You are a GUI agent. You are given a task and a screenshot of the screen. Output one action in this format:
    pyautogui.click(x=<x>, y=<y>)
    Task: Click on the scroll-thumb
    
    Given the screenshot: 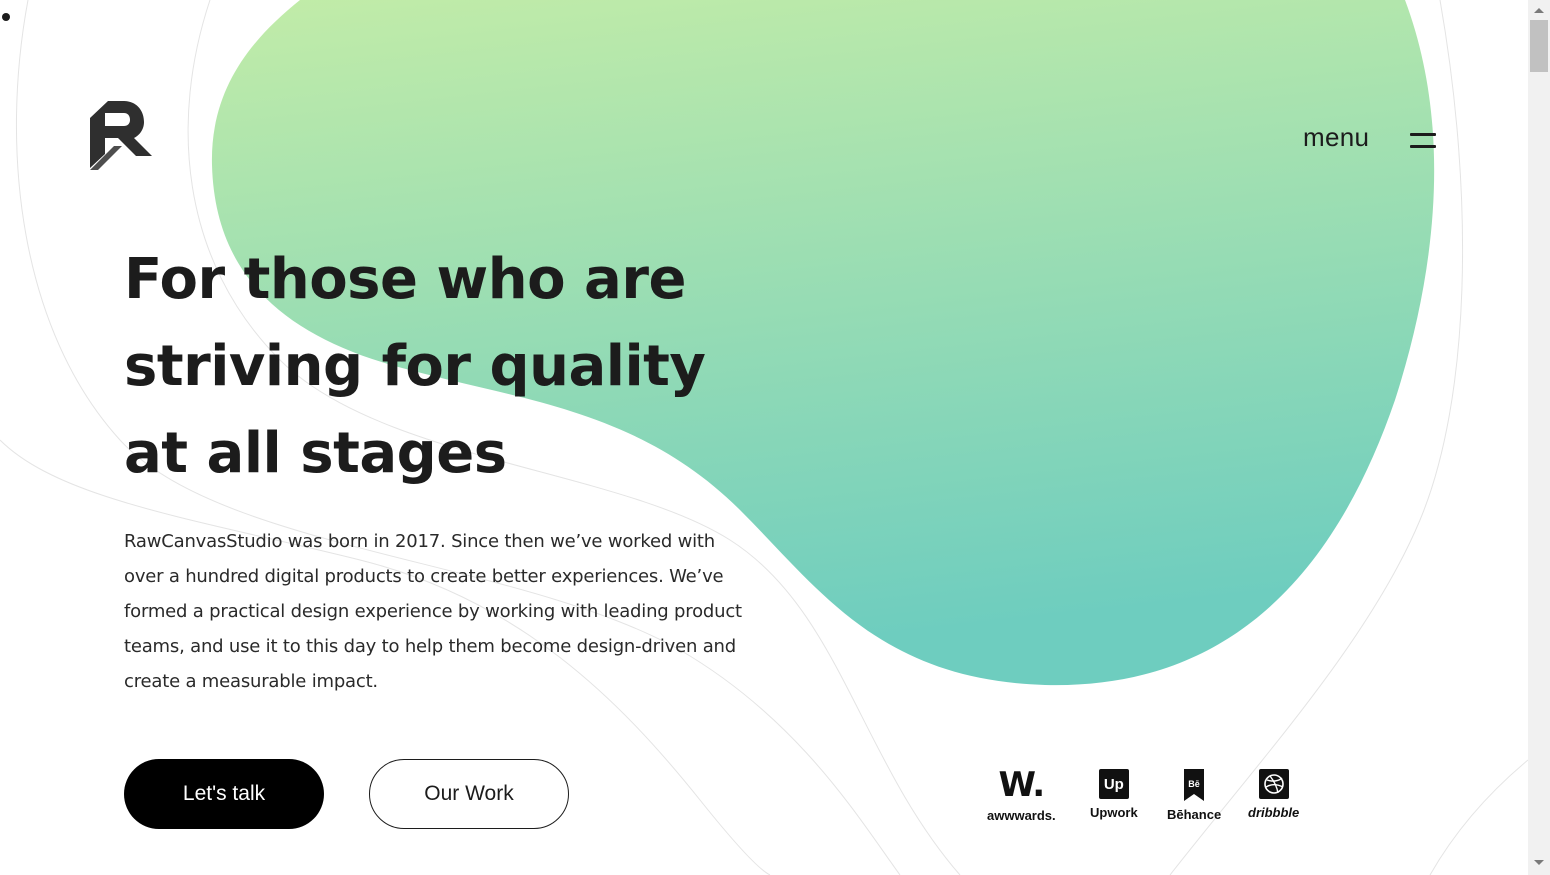 What is the action you would take?
    pyautogui.click(x=1539, y=46)
    